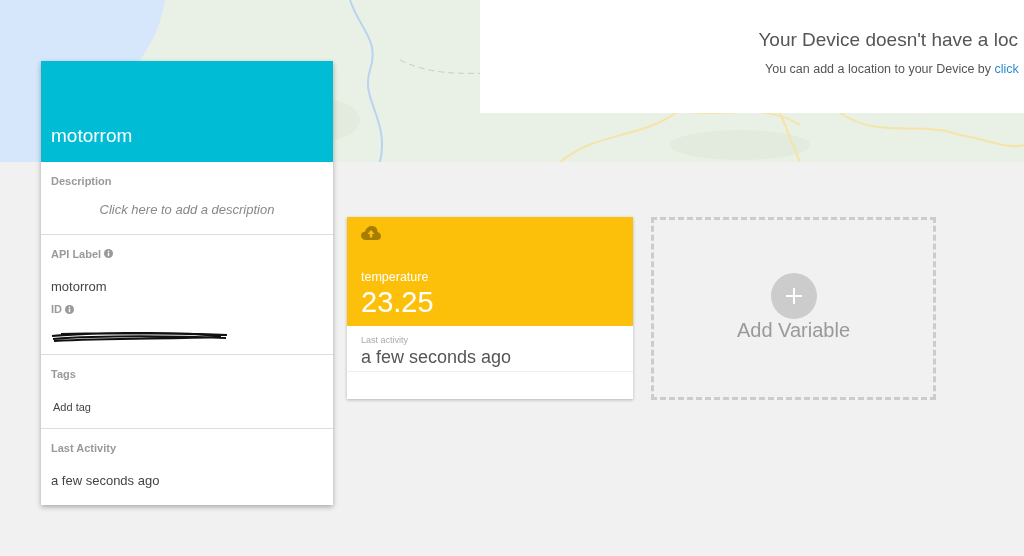  I want to click on notice-text: You can add a location to your Device by click, so click(892, 69).